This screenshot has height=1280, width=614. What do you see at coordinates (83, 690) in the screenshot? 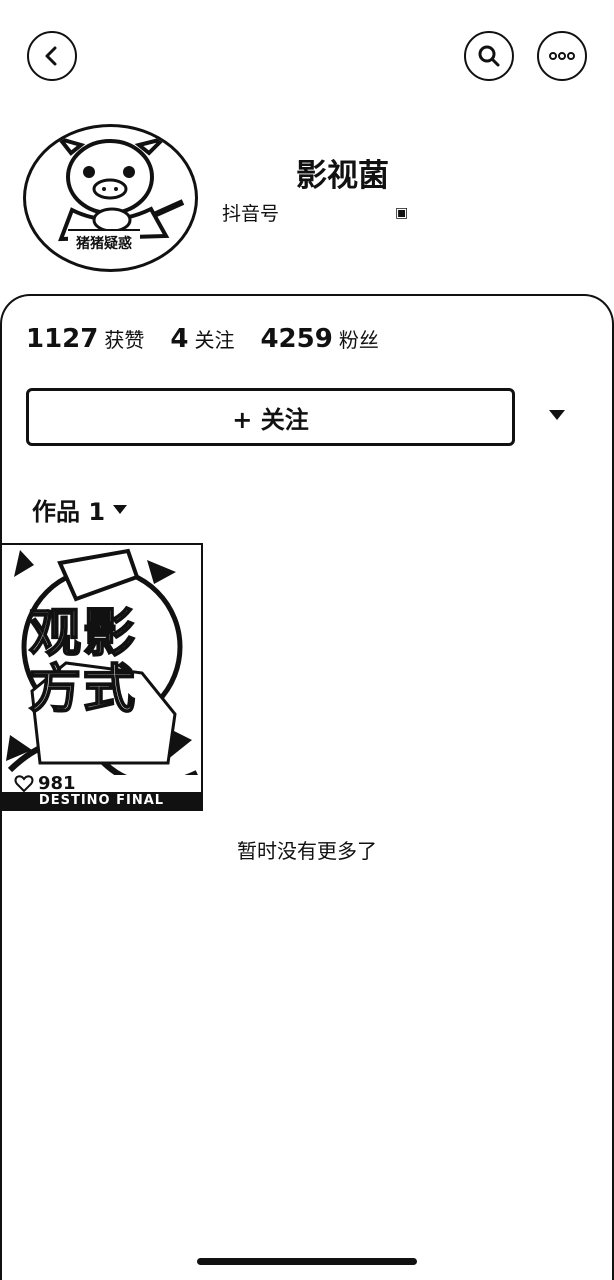
I see `video-title-line2: 方式` at bounding box center [83, 690].